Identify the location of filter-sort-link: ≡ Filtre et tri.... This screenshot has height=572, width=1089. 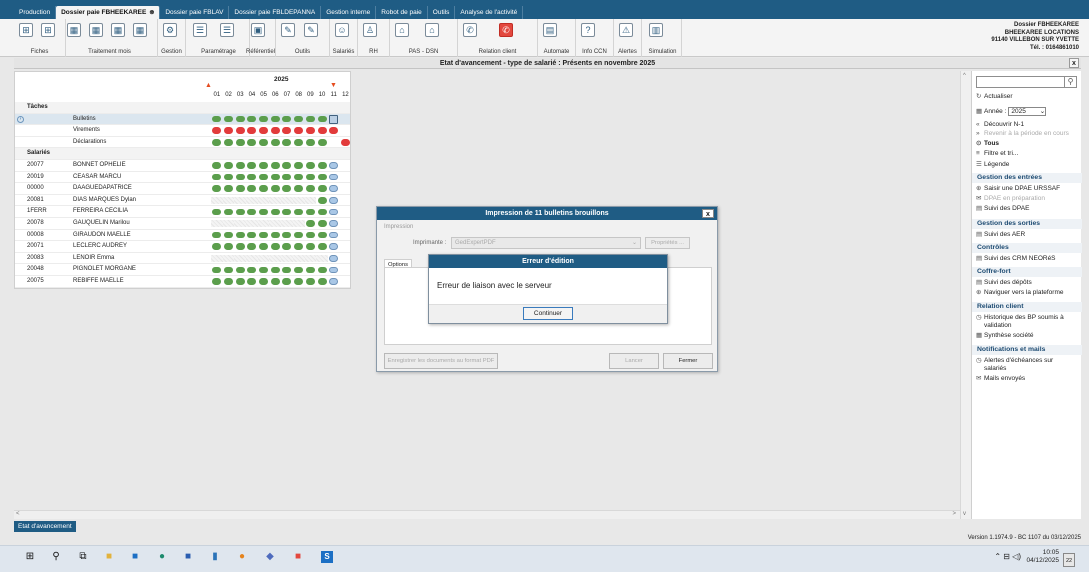
(997, 154).